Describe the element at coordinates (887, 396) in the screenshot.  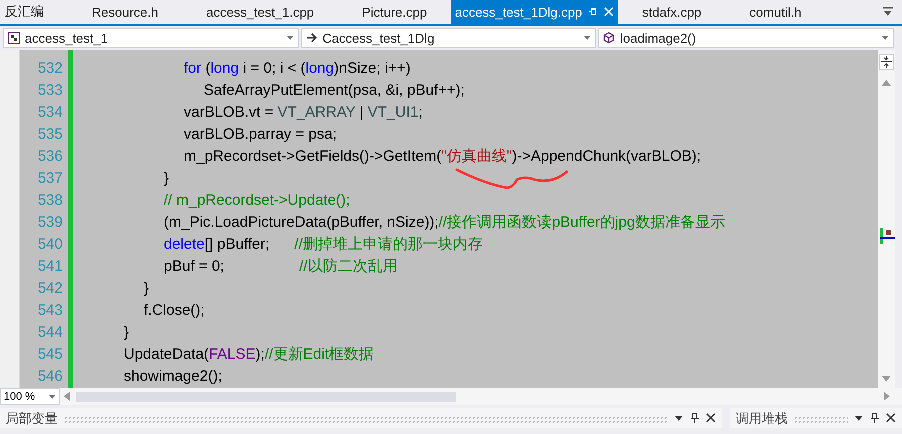
I see `scroll-right-icon` at that location.